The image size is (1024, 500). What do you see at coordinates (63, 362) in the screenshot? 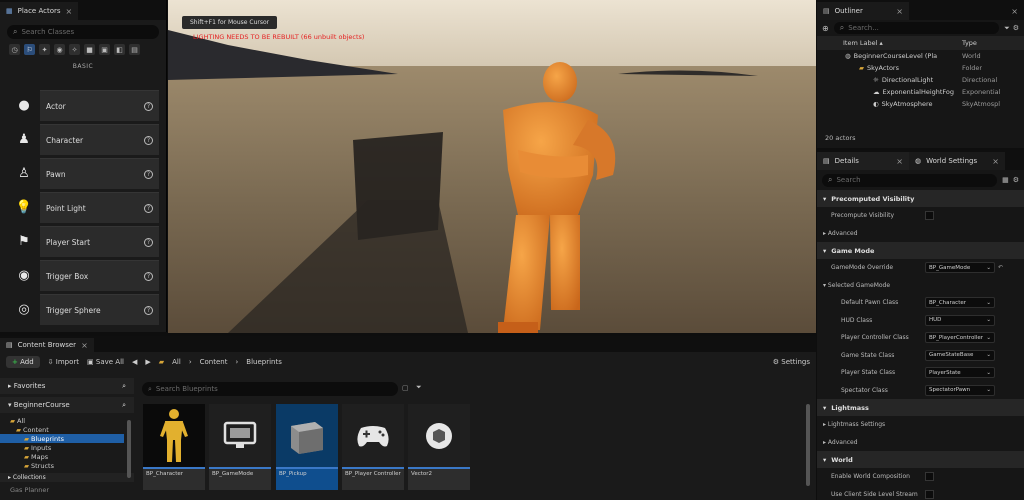
I see `import-button: ⇩ Import` at bounding box center [63, 362].